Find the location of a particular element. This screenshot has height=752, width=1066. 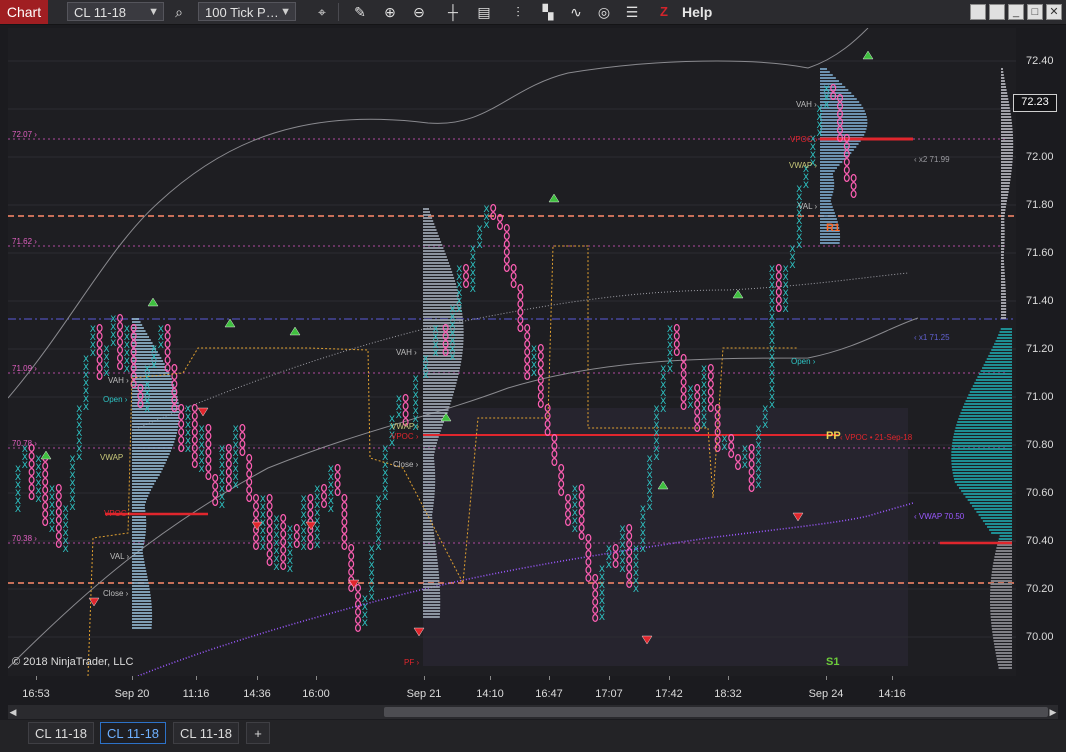

tab-cl-11-18-1: CL 11-18 is located at coordinates (61, 733).